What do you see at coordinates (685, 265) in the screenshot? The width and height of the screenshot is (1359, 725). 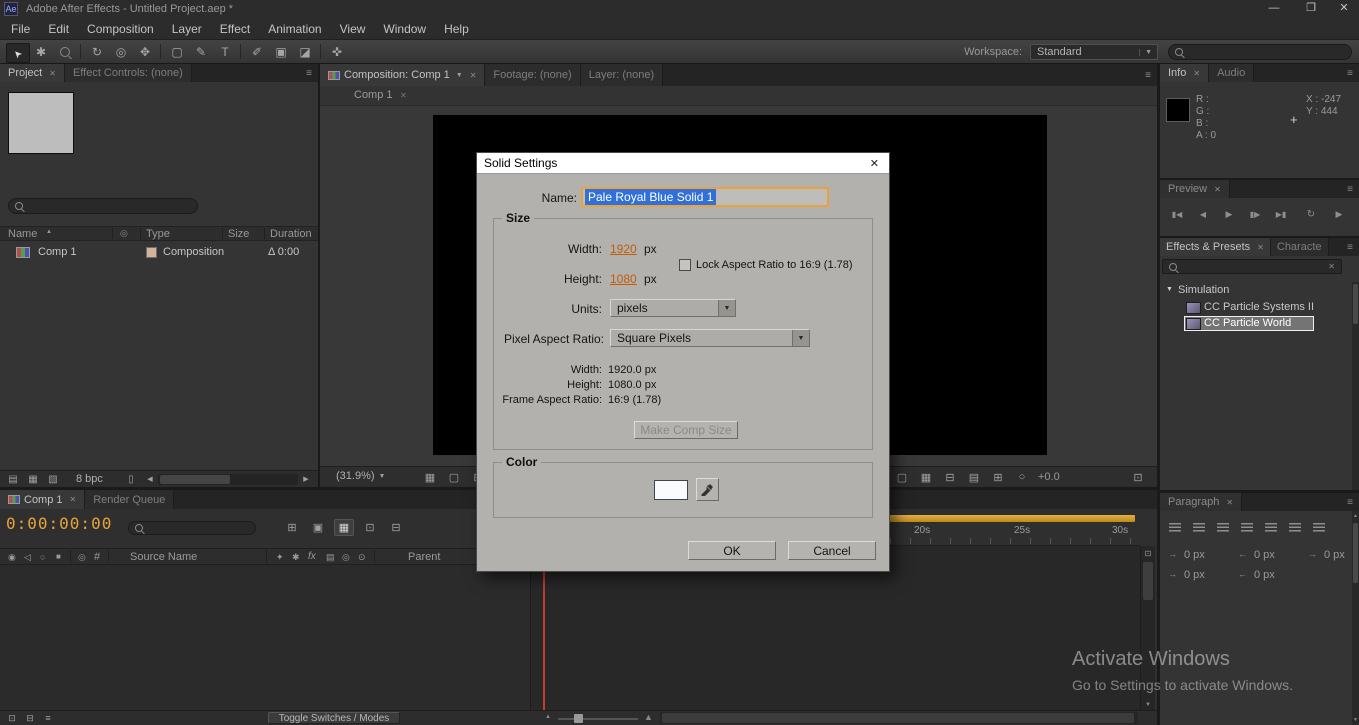 I see `lock-aspect-checkbox` at bounding box center [685, 265].